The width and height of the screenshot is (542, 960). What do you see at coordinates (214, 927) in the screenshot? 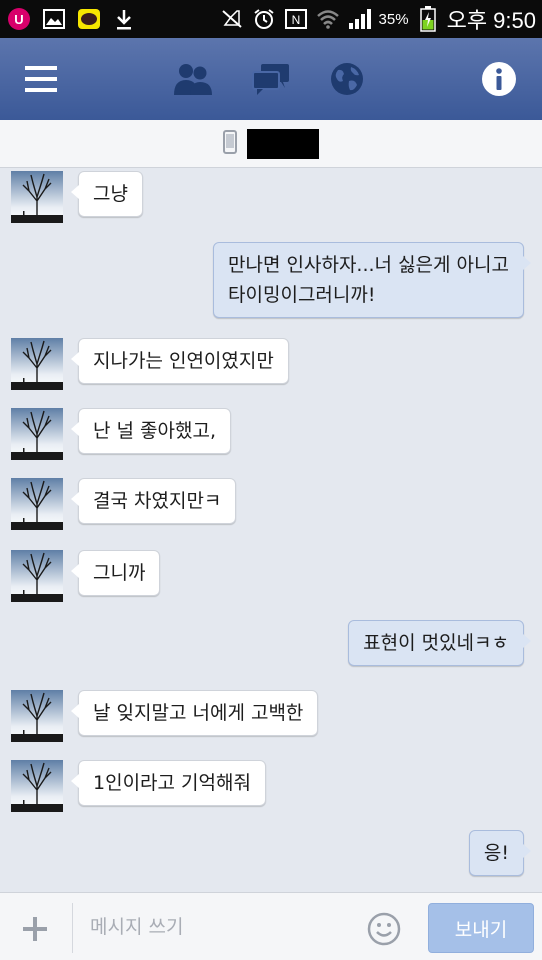
I see `message-input` at bounding box center [214, 927].